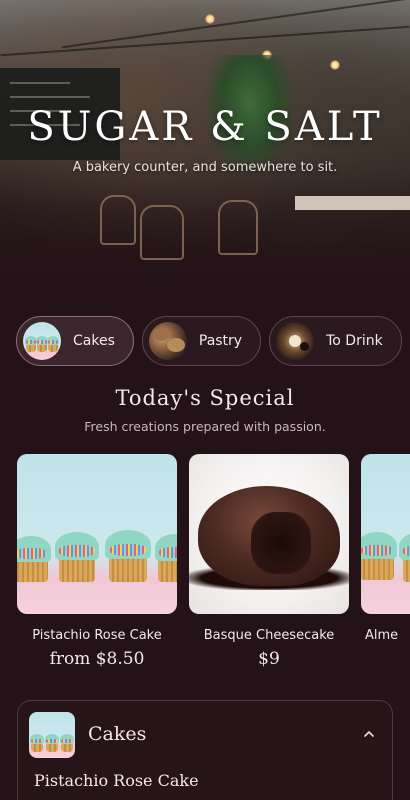  What do you see at coordinates (269, 659) in the screenshot?
I see `special-item-price: $9` at bounding box center [269, 659].